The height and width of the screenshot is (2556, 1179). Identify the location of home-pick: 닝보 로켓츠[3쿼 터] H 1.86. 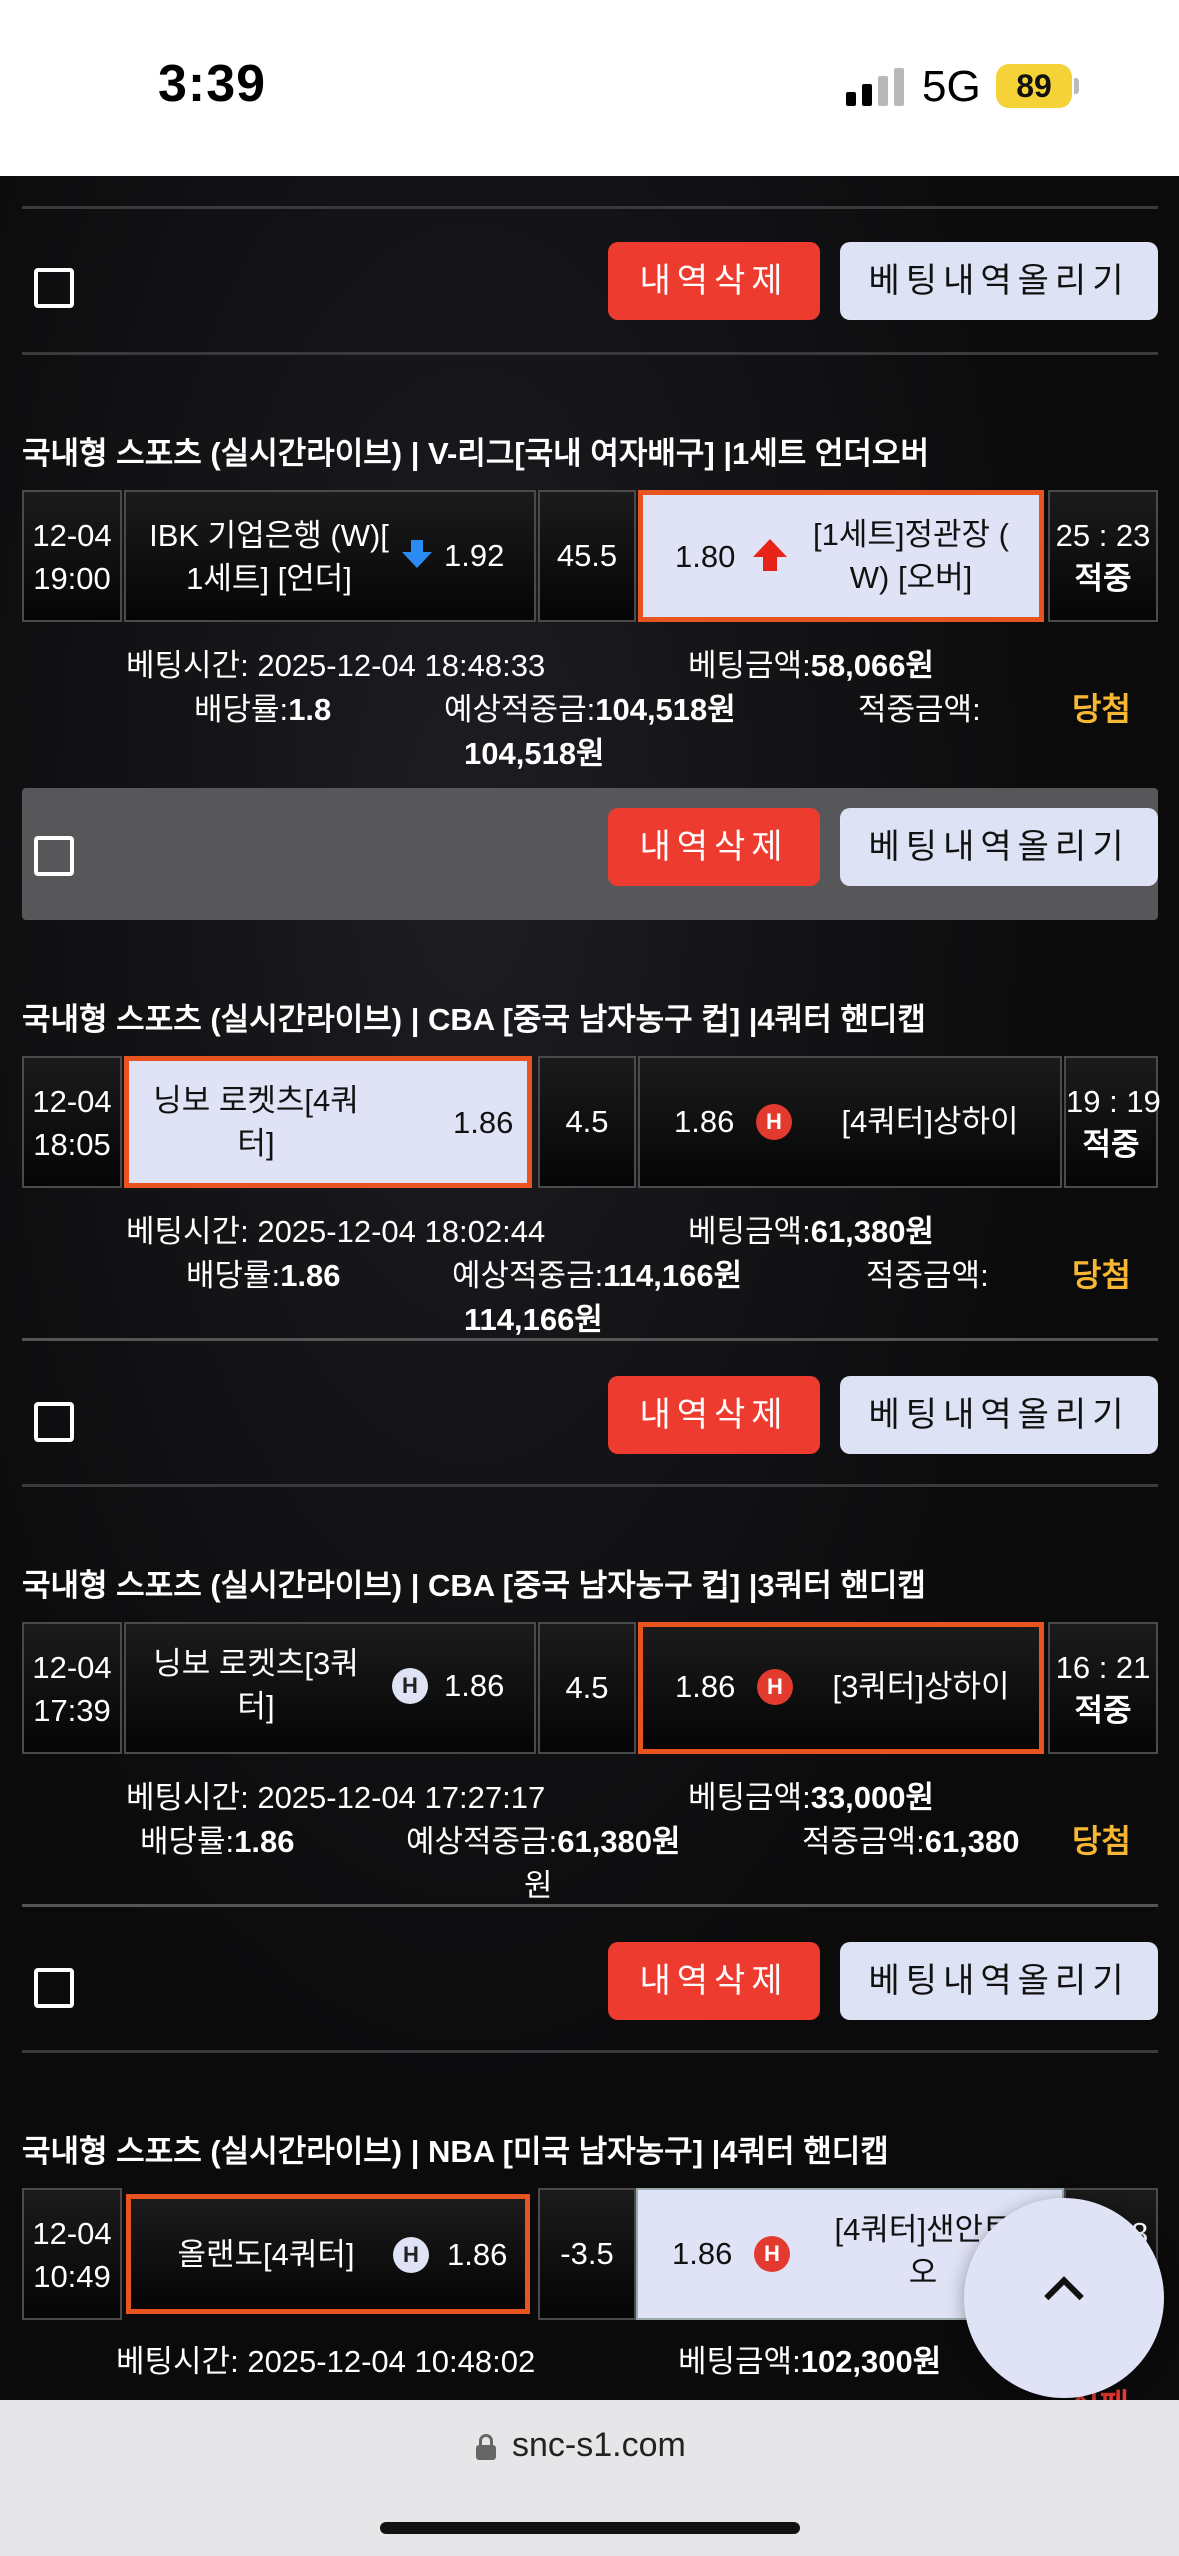
(330, 1688).